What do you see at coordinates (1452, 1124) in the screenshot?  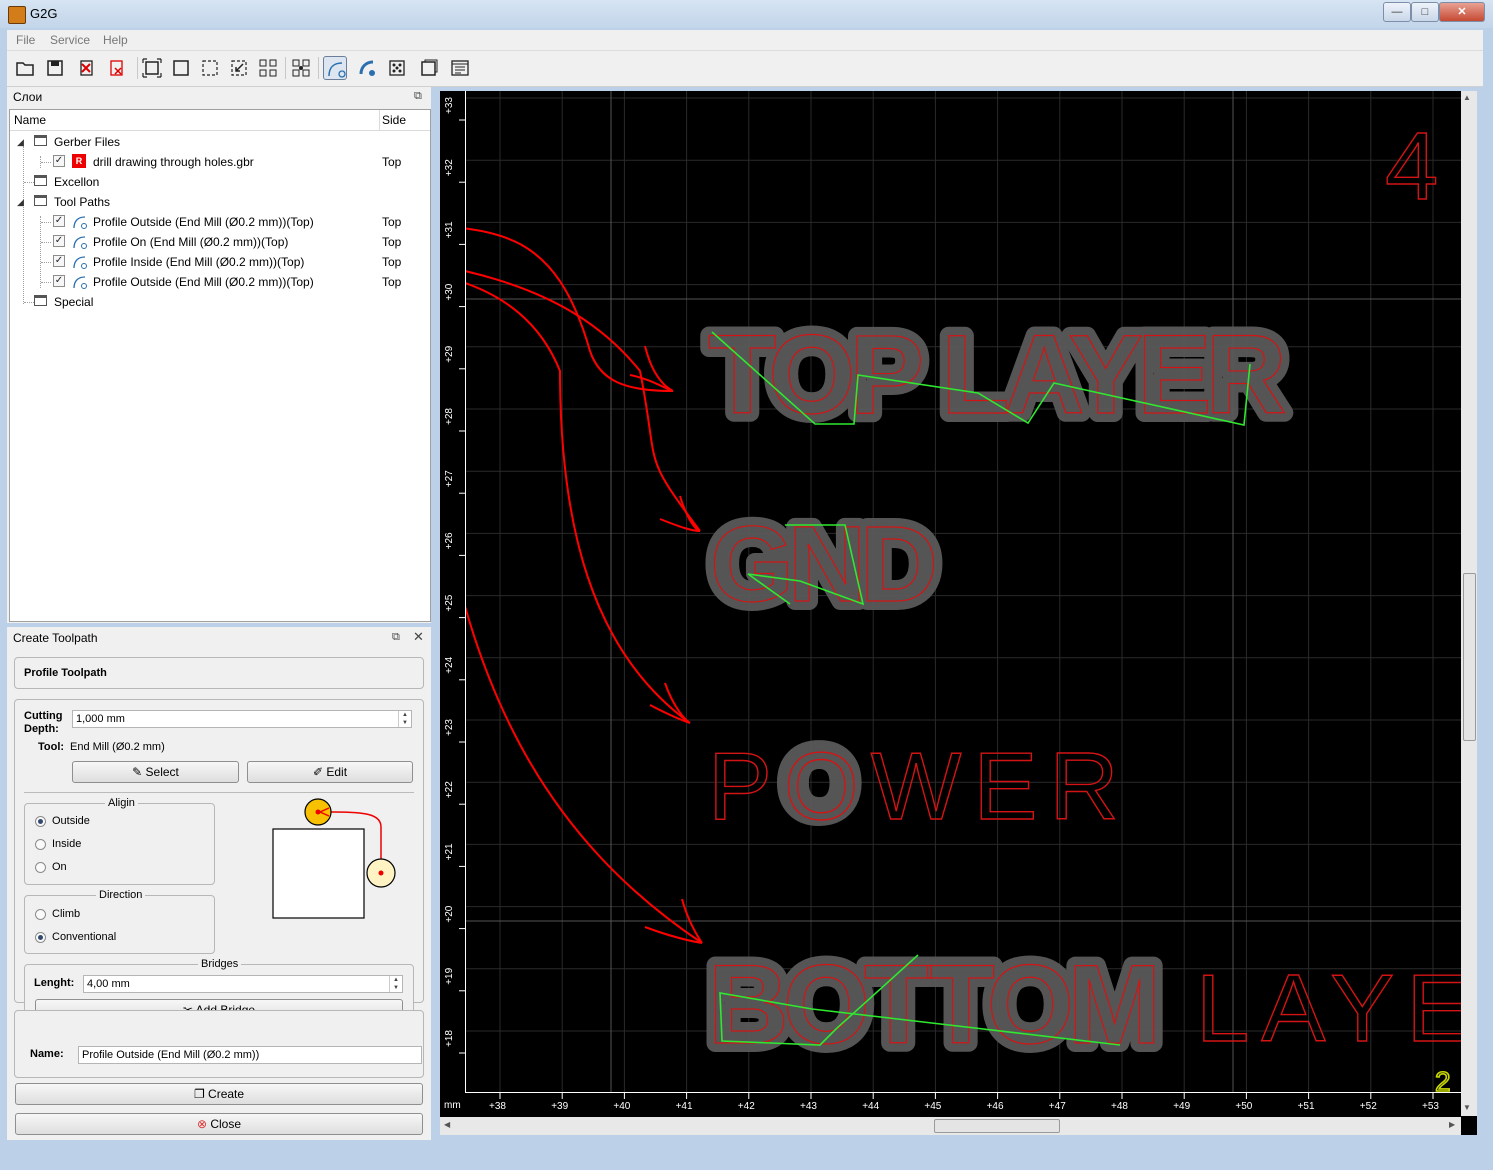 I see `scroll-right-icon: ▶` at bounding box center [1452, 1124].